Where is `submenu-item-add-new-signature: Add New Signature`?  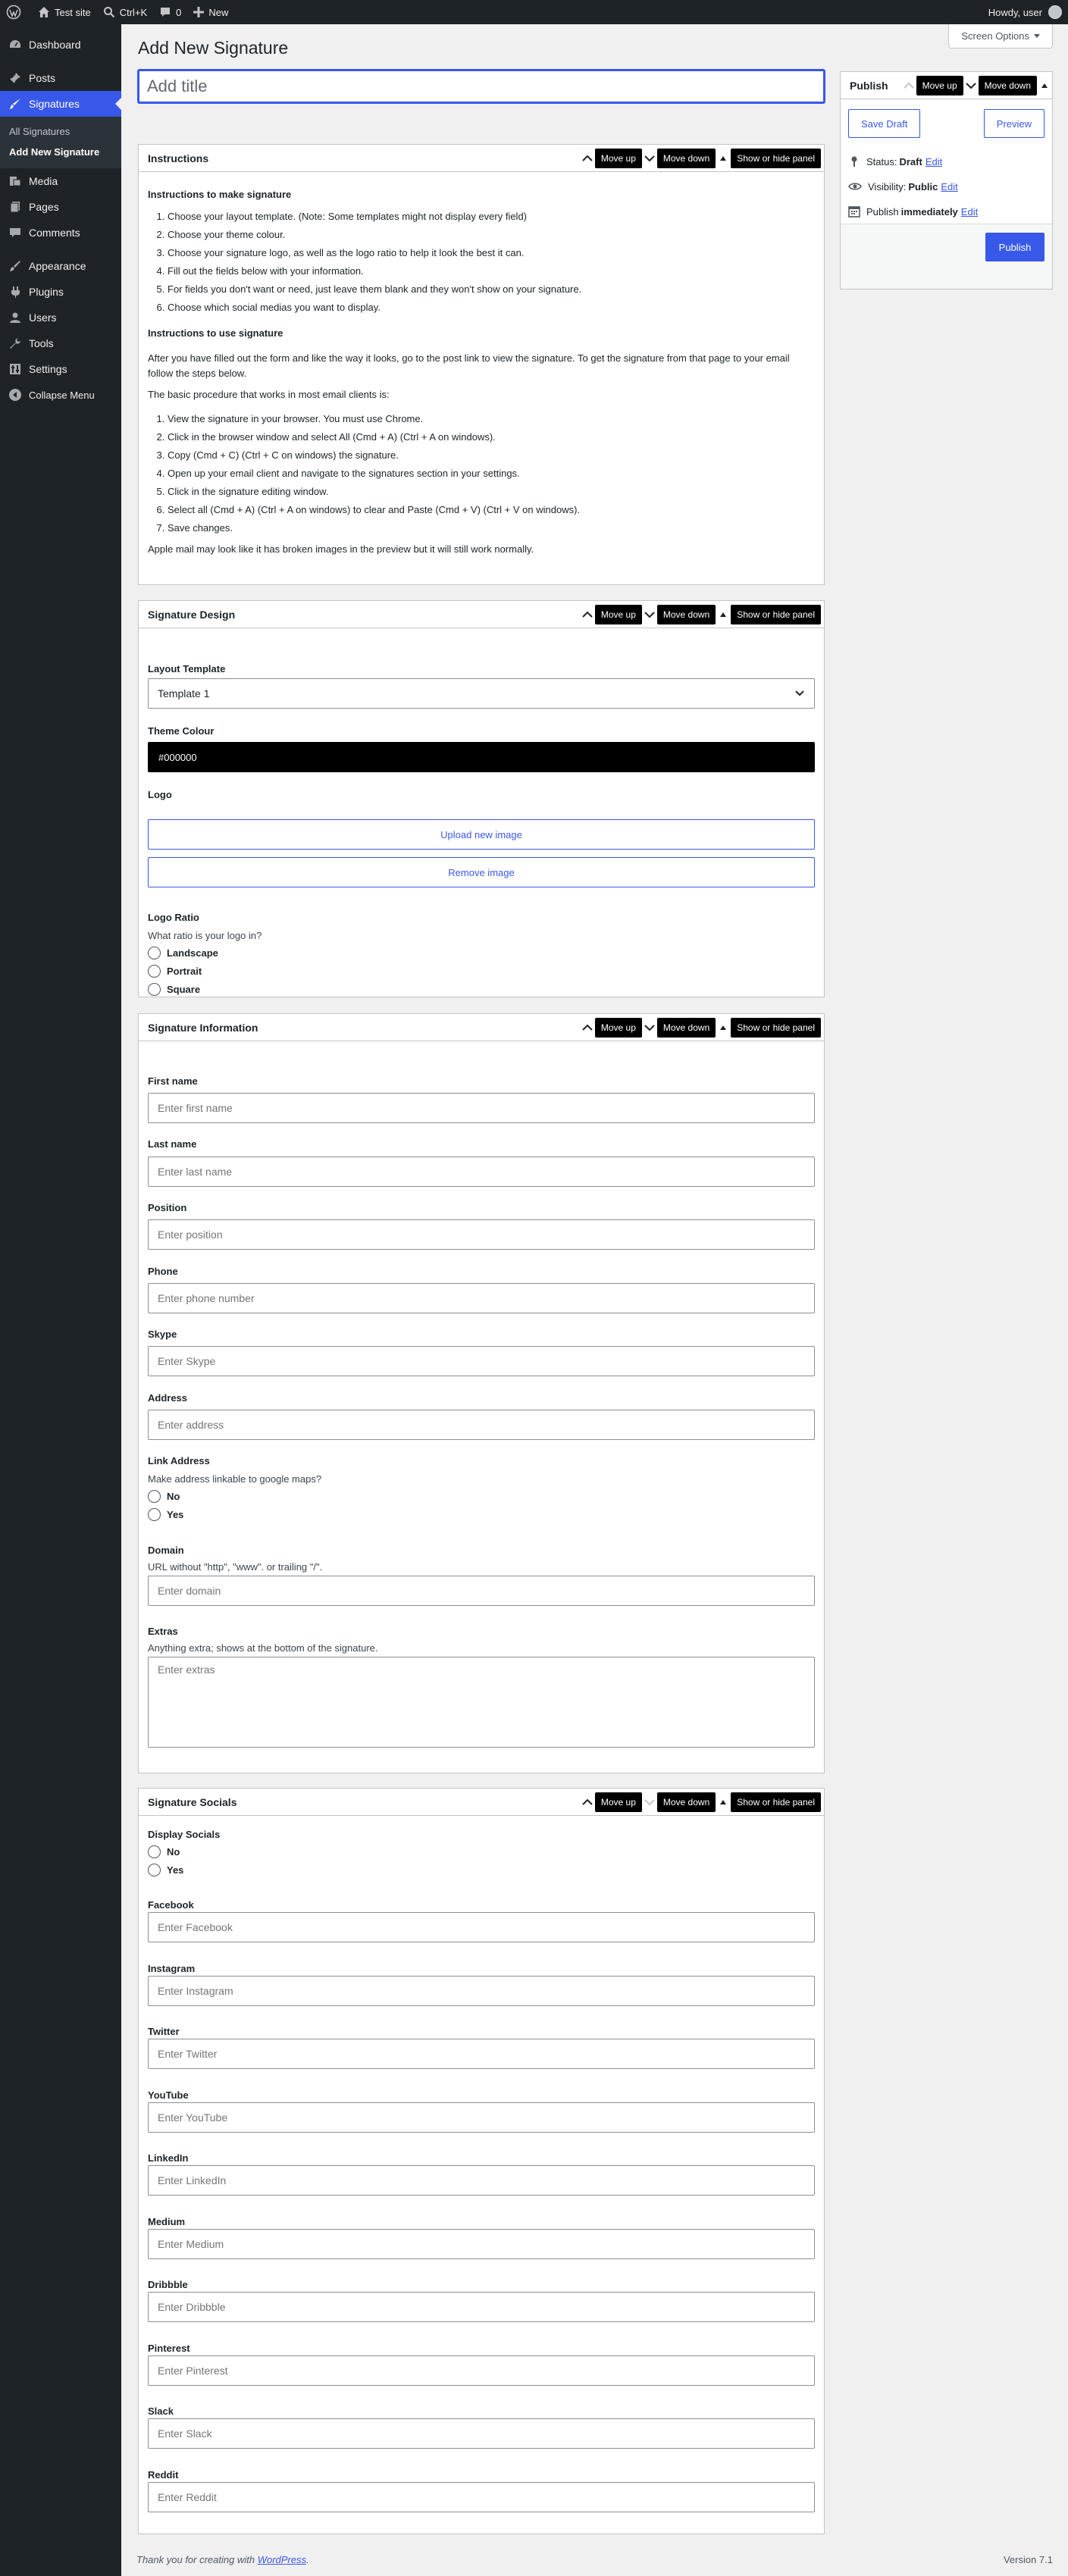
submenu-item-add-new-signature: Add New Signature is located at coordinates (60, 152).